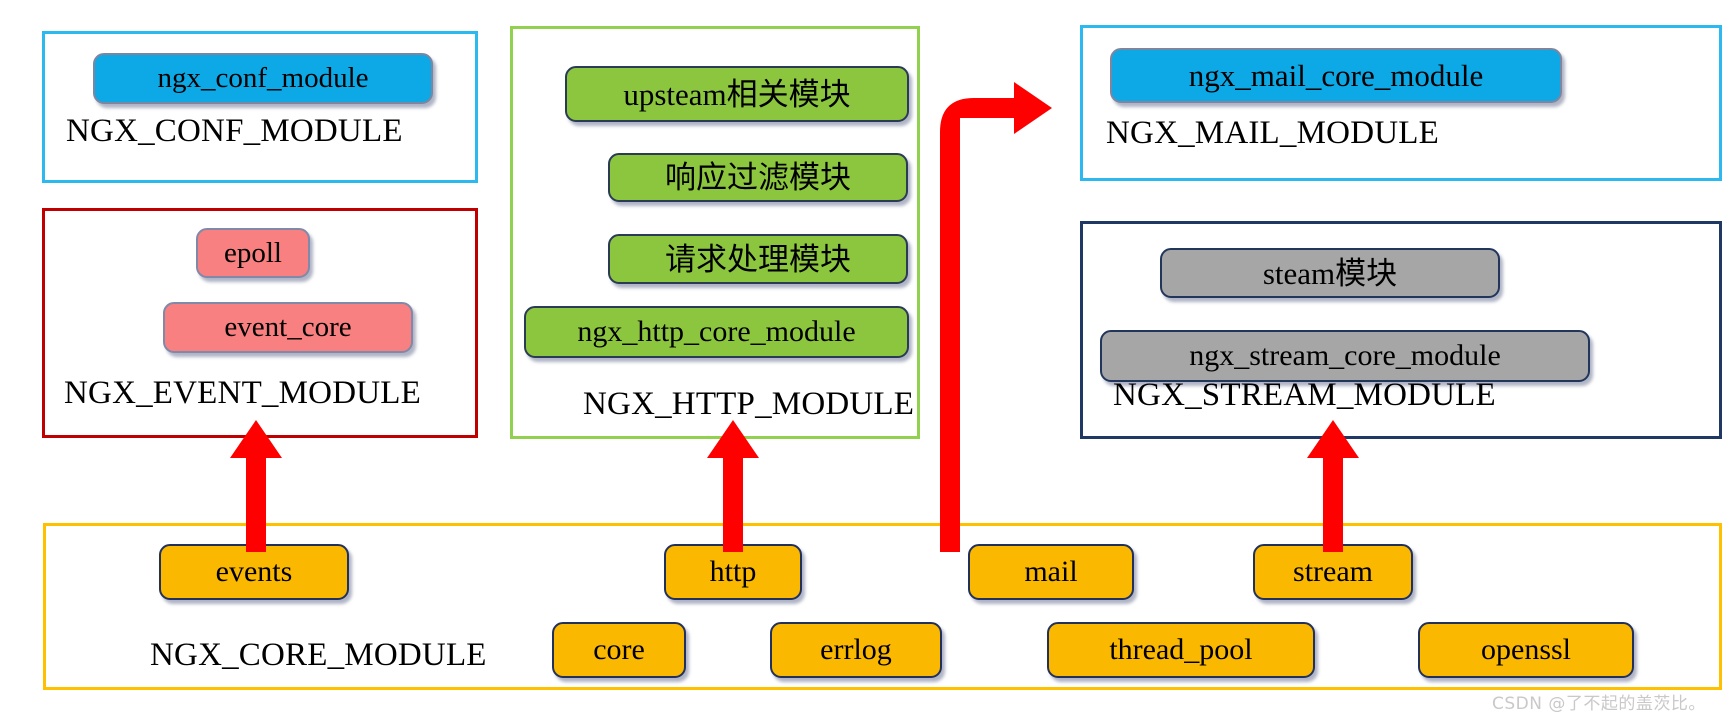 Image resolution: width=1732 pixels, height=720 pixels. What do you see at coordinates (256, 486) in the screenshot?
I see `arrow-events-to-event-module` at bounding box center [256, 486].